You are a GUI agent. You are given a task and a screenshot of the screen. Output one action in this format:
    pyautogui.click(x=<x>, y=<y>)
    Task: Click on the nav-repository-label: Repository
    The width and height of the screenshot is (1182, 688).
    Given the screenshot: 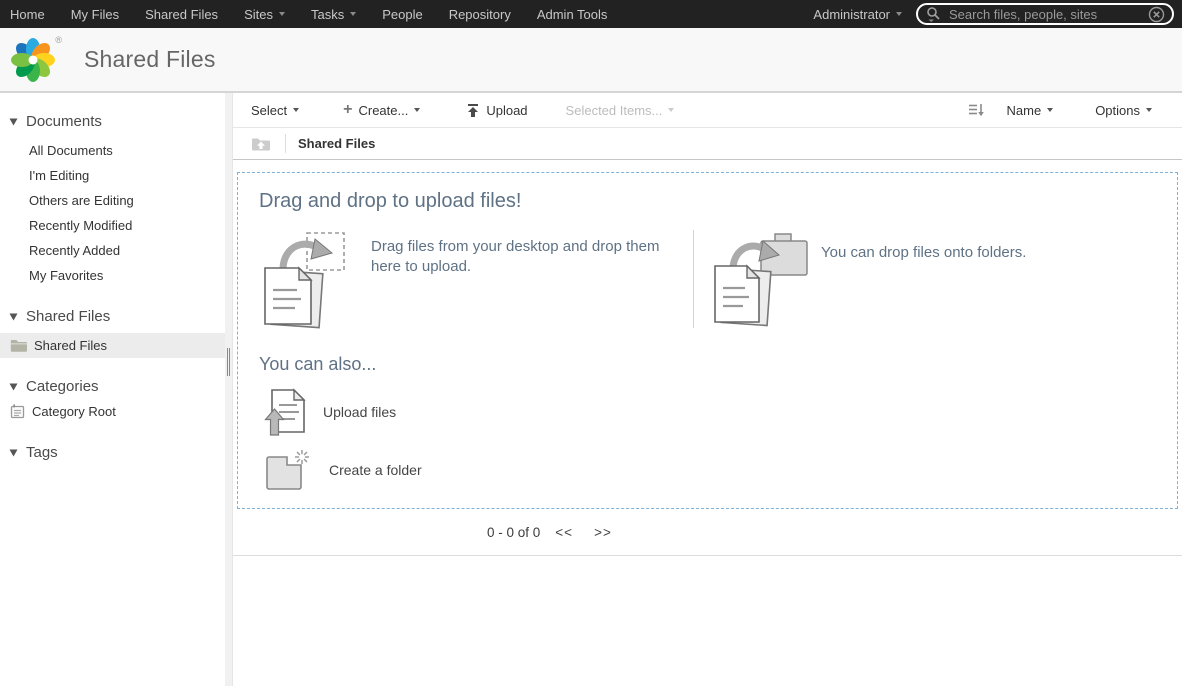 What is the action you would take?
    pyautogui.click(x=479, y=14)
    